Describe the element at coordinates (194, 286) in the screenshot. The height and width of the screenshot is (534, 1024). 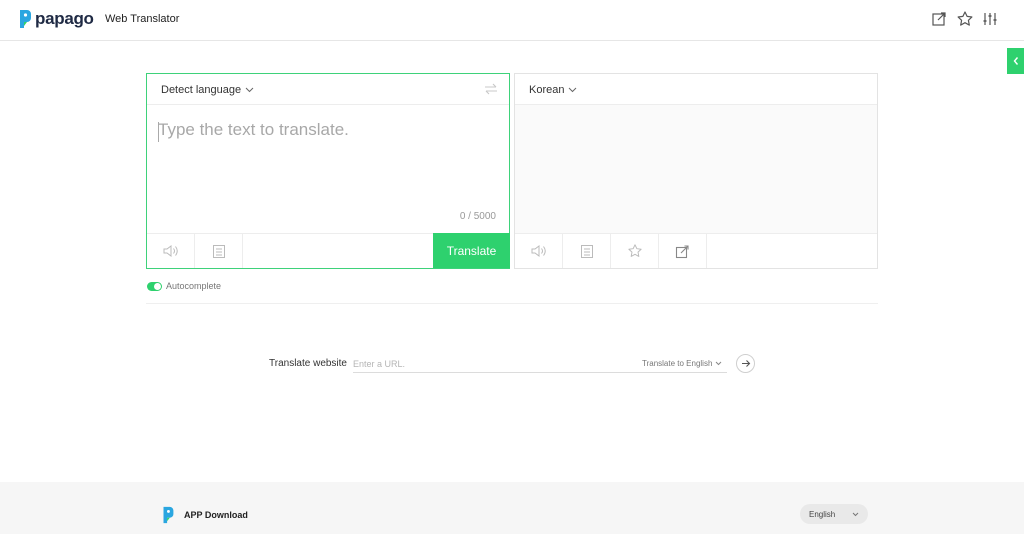
I see `autocomplete-label: Autocomplete` at that location.